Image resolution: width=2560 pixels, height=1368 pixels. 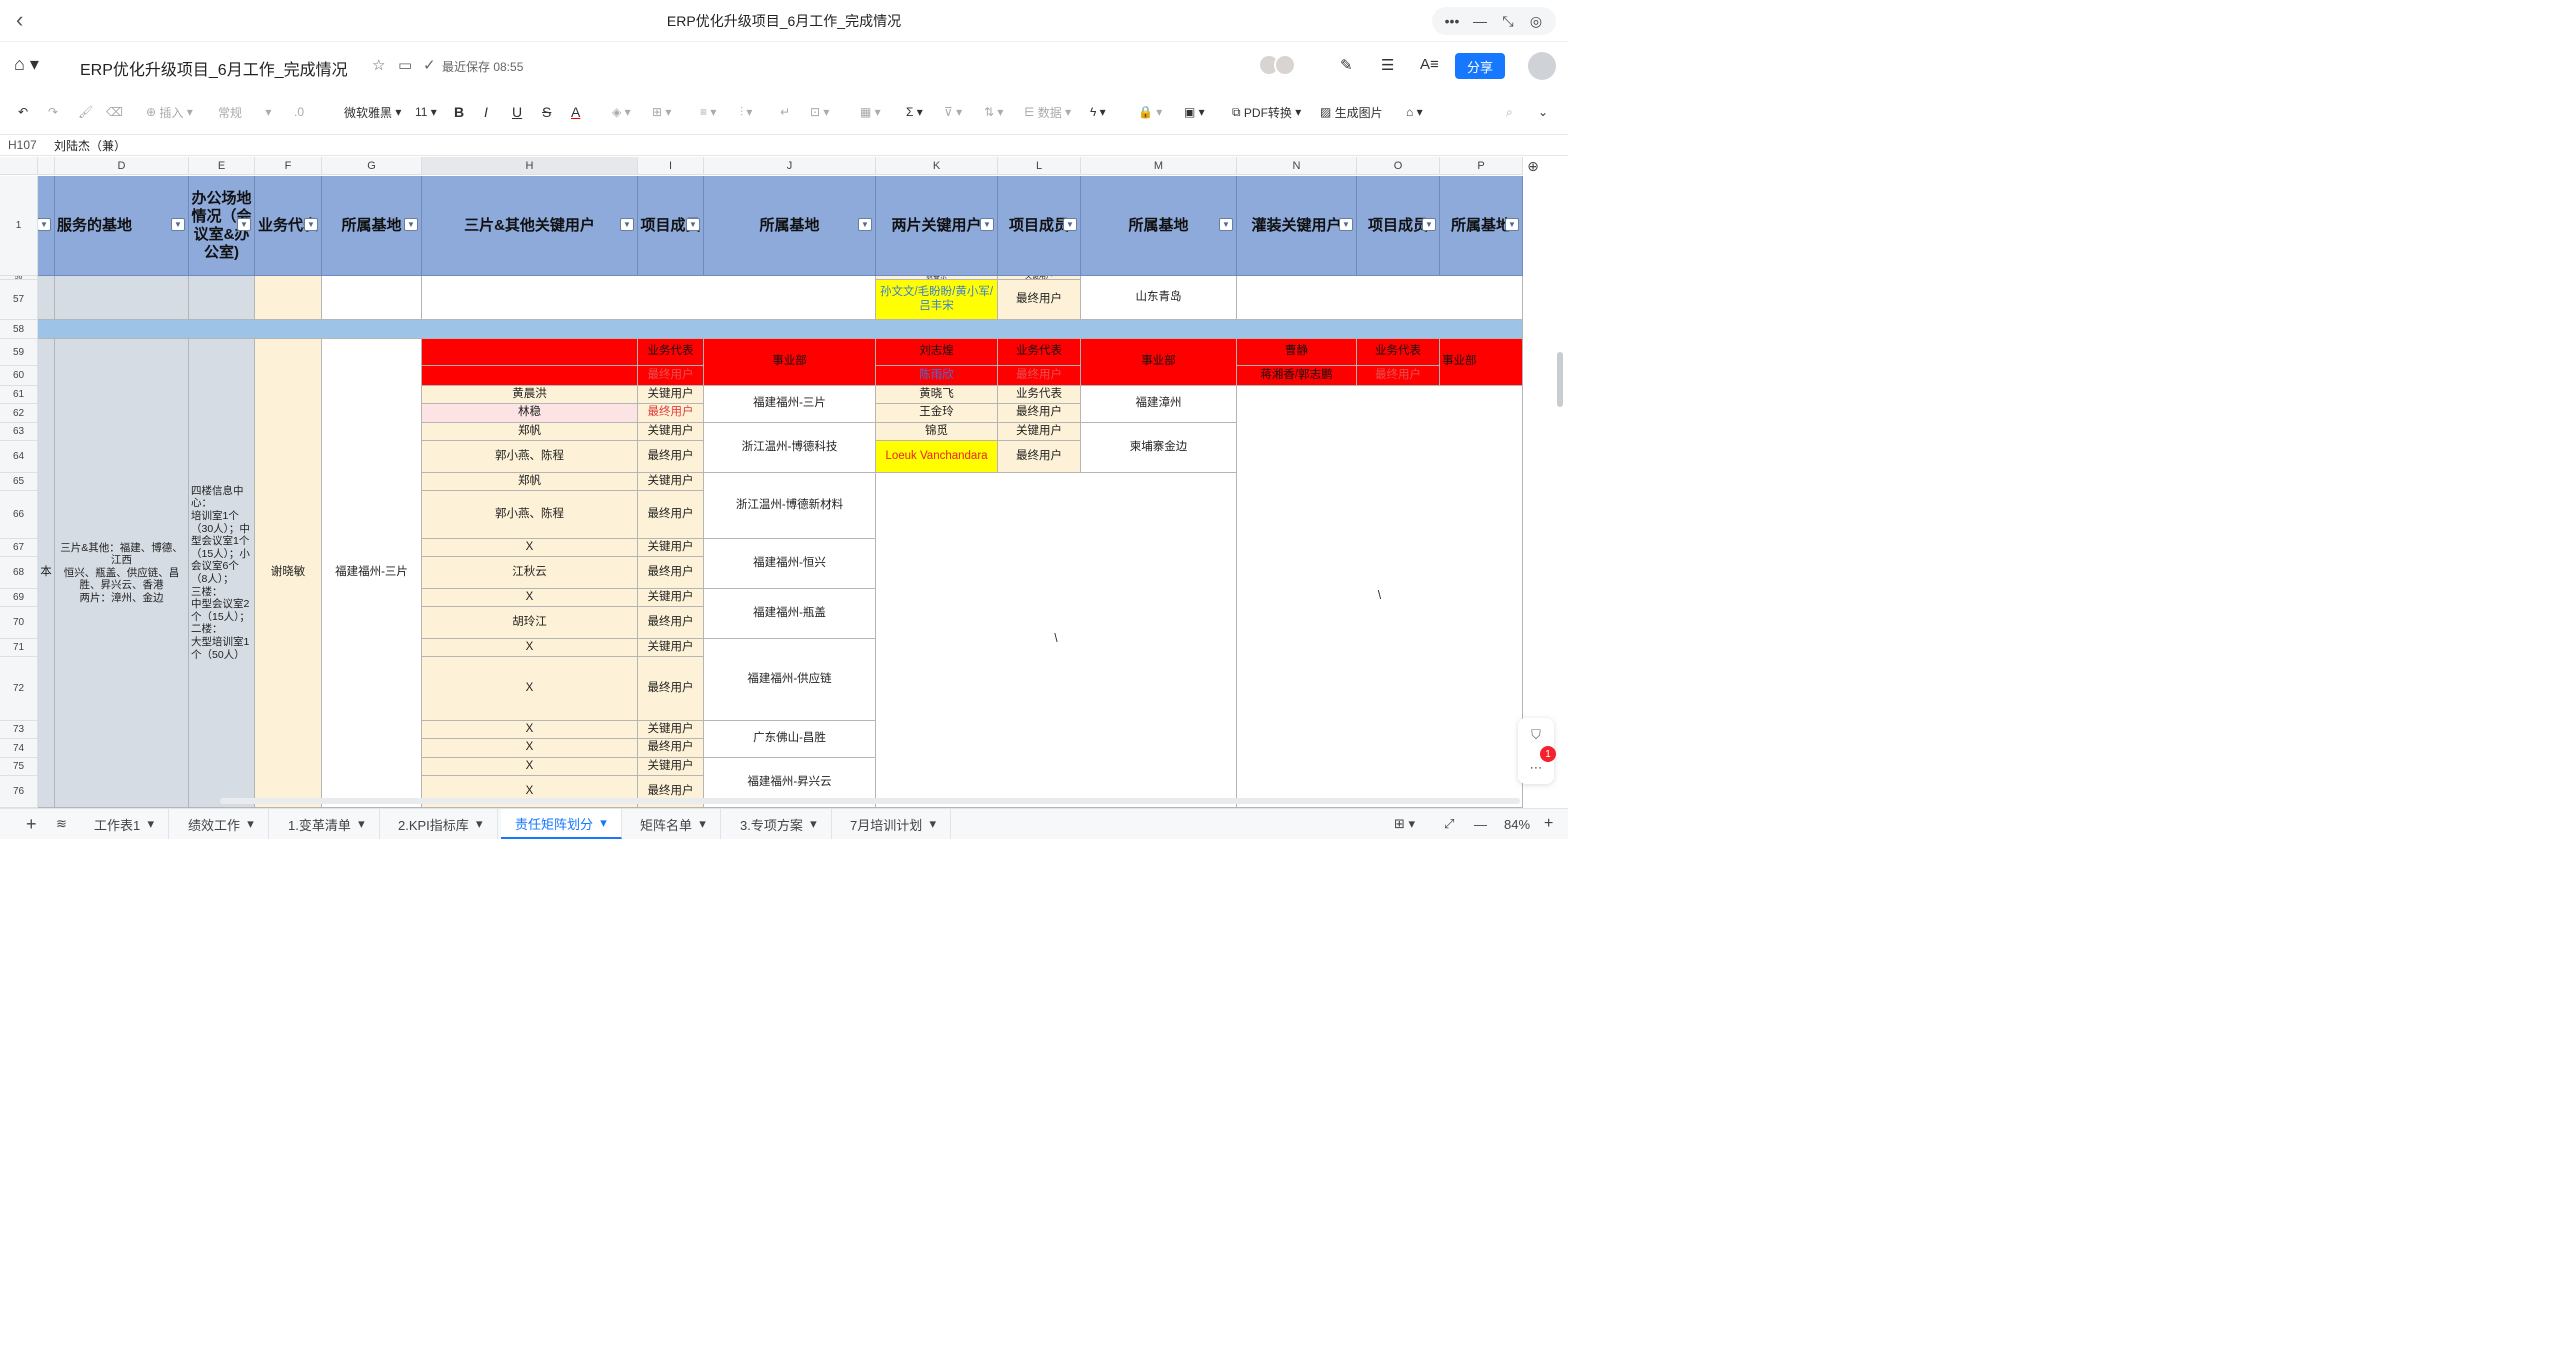 I want to click on cell: 锦觅, so click(x=937, y=432).